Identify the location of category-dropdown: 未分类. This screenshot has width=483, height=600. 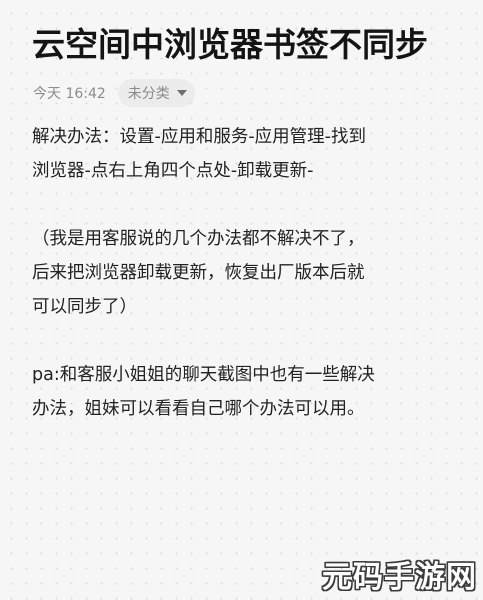
(156, 93).